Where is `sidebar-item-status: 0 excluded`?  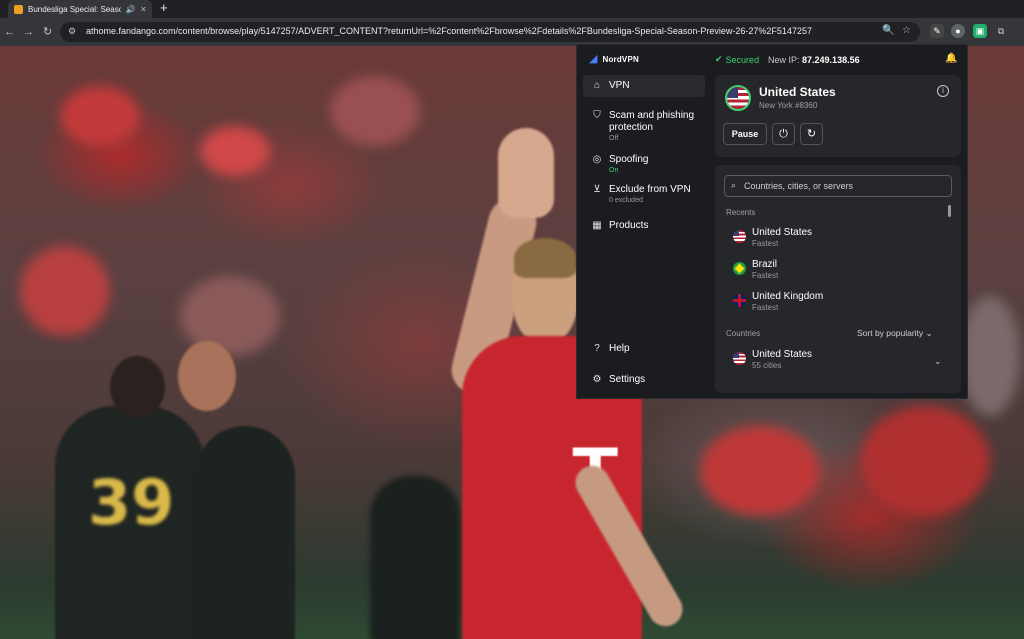 sidebar-item-status: 0 excluded is located at coordinates (626, 200).